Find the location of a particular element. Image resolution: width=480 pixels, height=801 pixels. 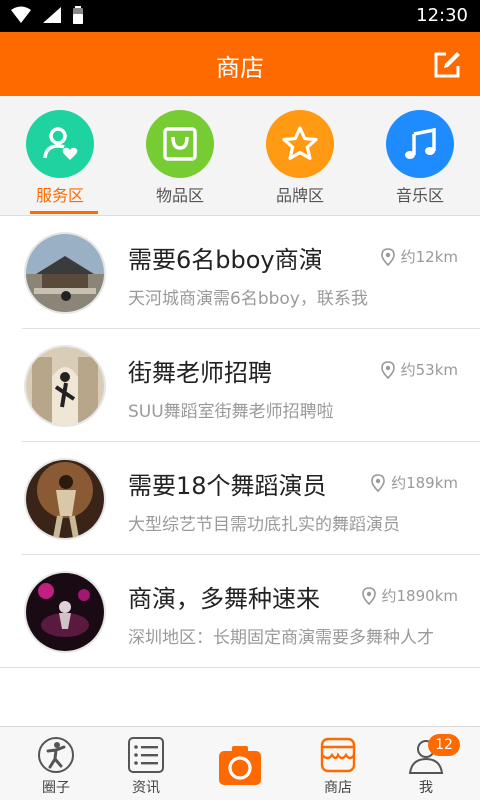

list-item: 需要18个舞蹈演员 约189km 大型综艺节目需功底扎实的舞蹈演员 is located at coordinates (240, 498).